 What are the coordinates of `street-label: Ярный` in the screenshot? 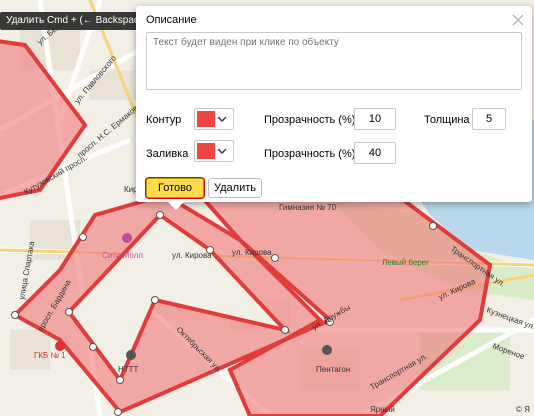 It's located at (382, 409).